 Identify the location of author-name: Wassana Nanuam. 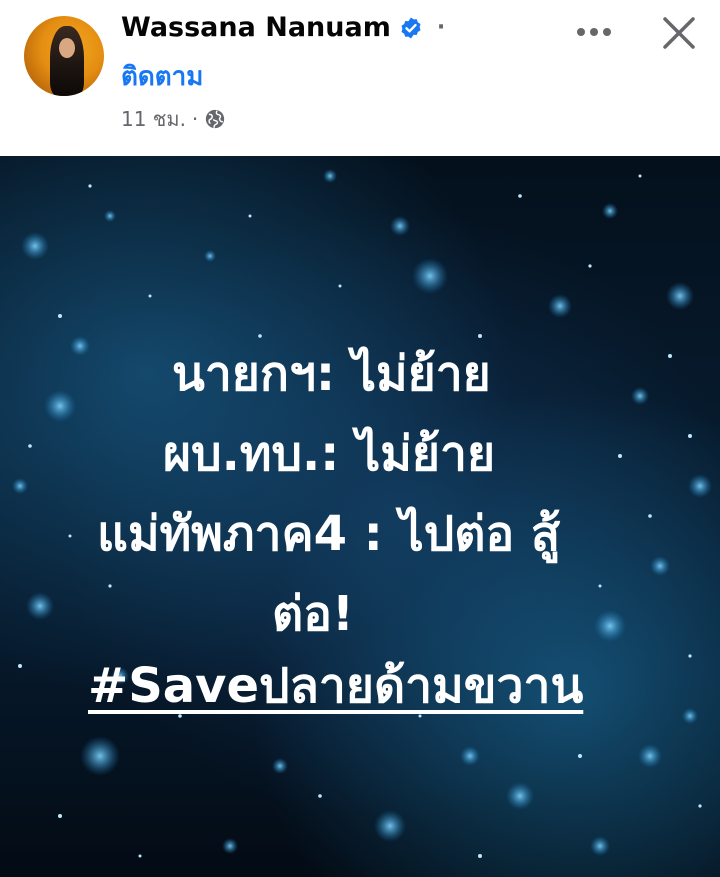
(256, 27).